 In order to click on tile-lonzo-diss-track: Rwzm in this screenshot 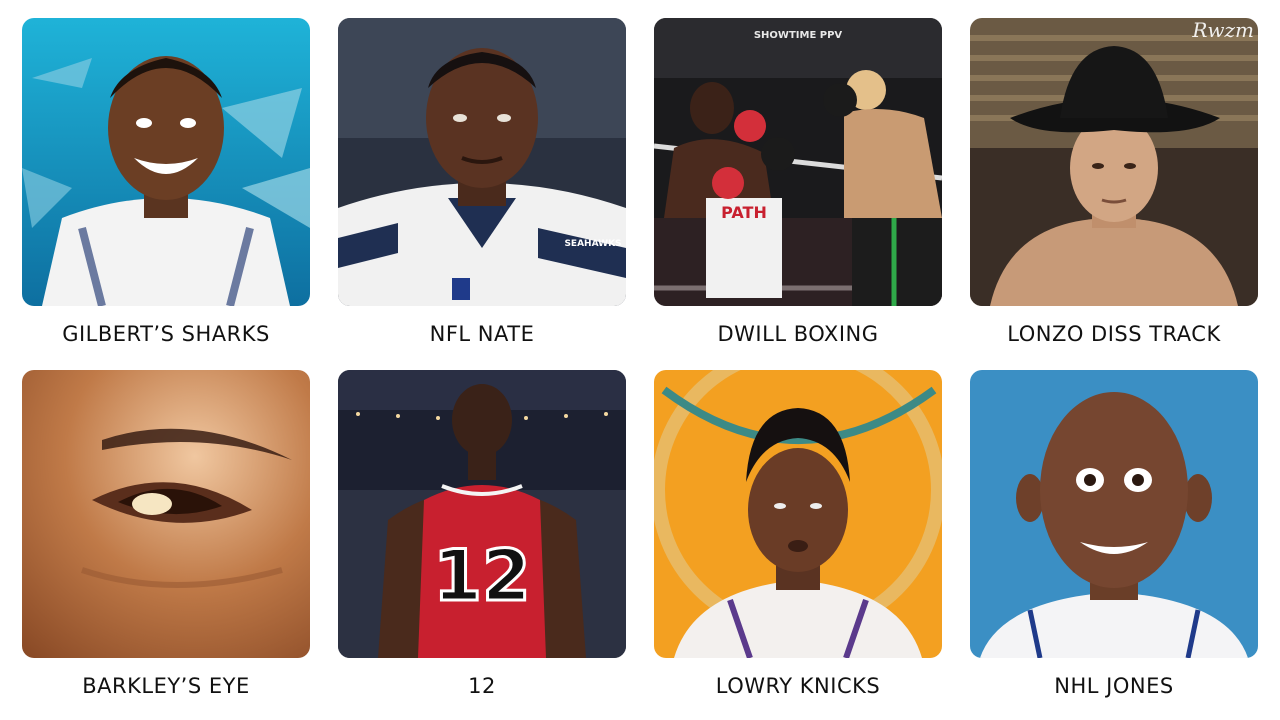, I will do `click(1114, 162)`.